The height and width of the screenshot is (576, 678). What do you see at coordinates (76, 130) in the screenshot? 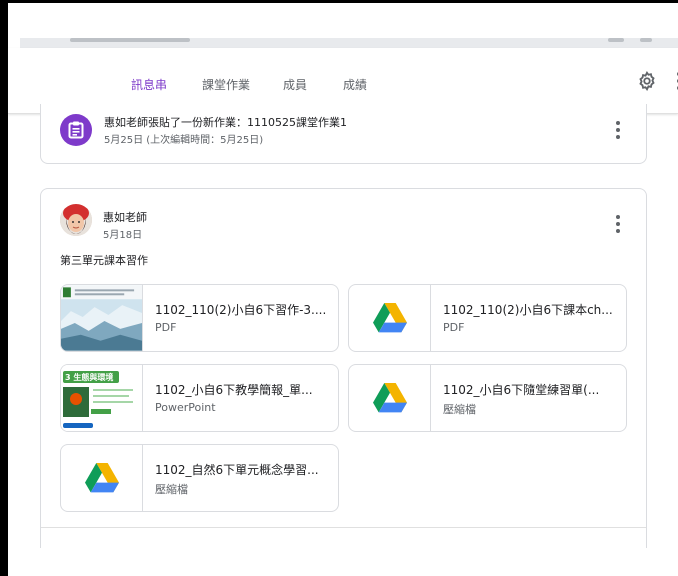
I see `assignment-icon` at bounding box center [76, 130].